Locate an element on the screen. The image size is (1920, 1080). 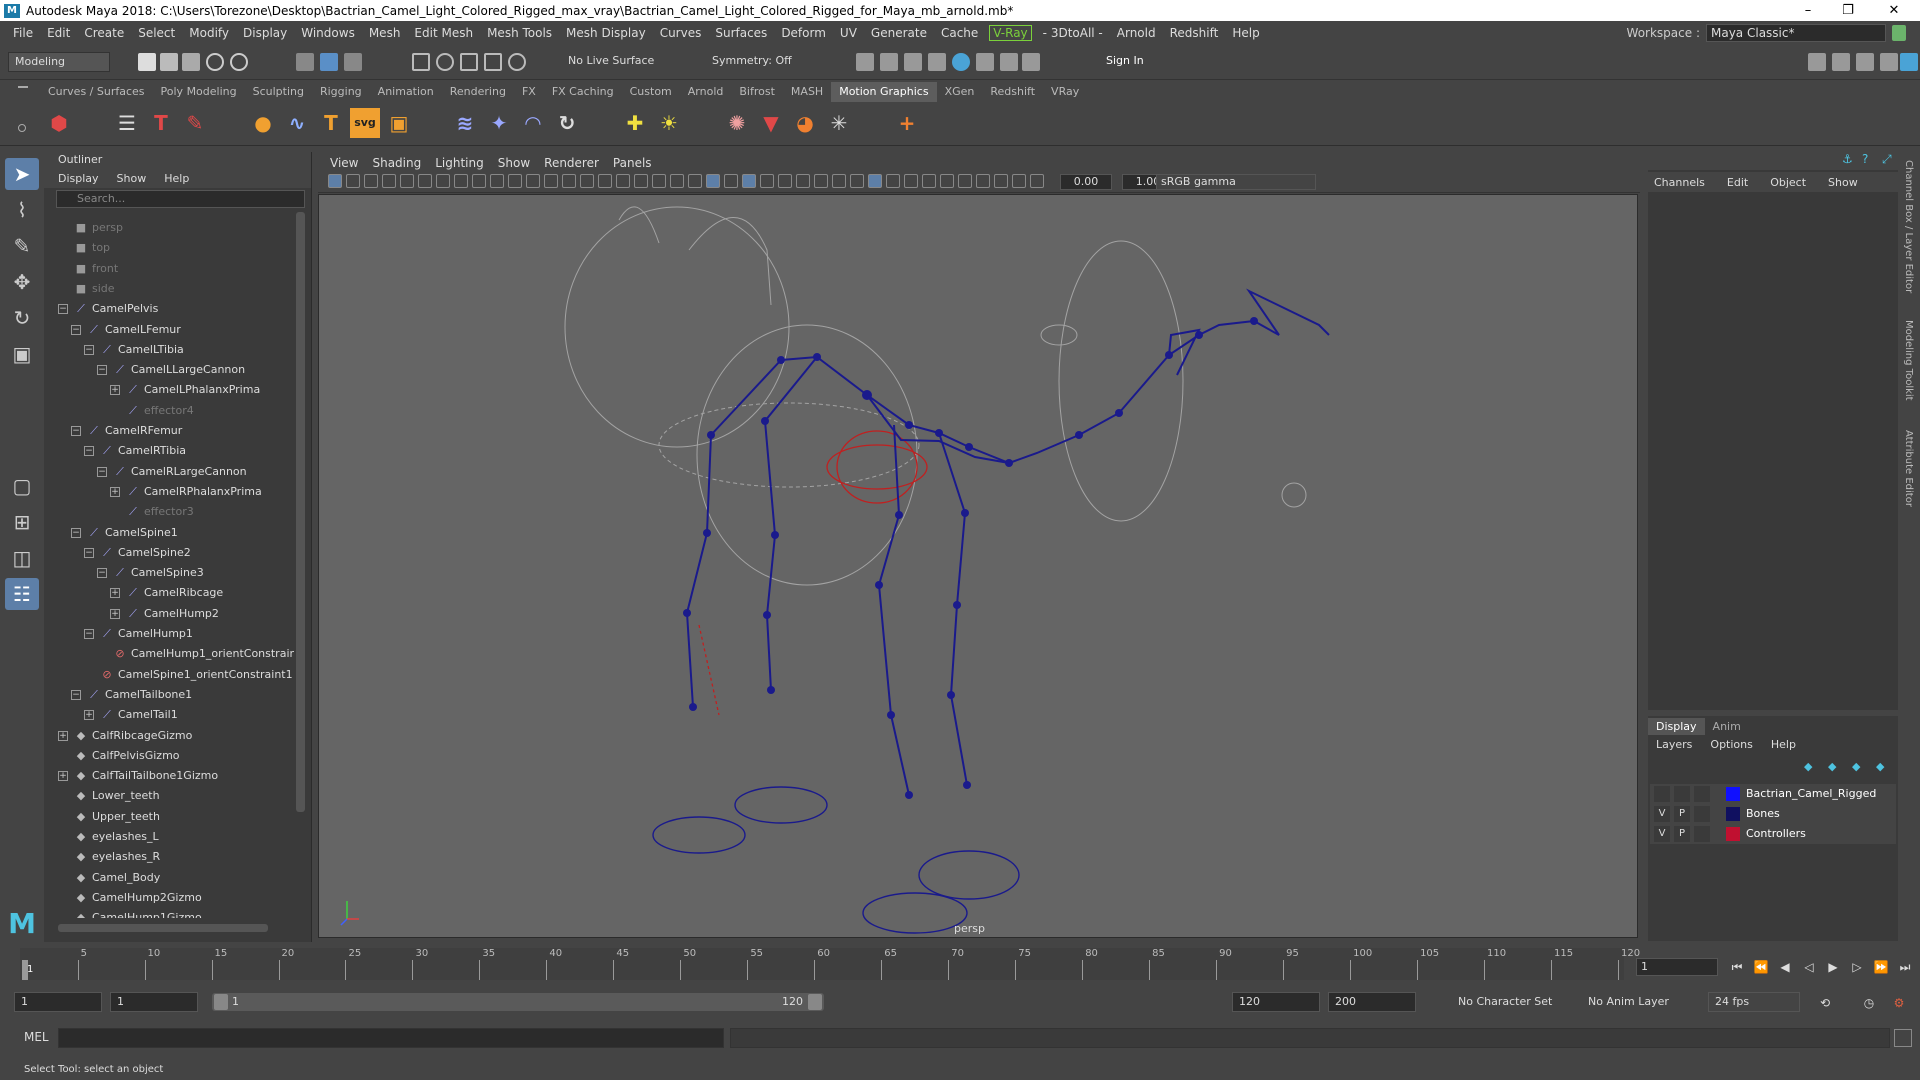
twist-shelf-icon: ↻ is located at coordinates (567, 123).